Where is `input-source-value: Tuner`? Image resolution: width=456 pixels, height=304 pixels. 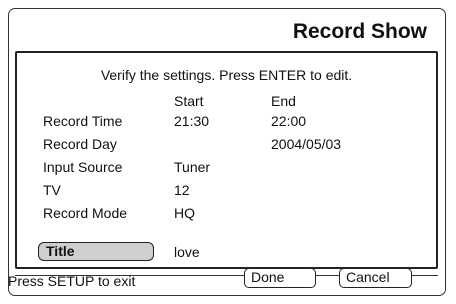
input-source-value: Tuner is located at coordinates (192, 167).